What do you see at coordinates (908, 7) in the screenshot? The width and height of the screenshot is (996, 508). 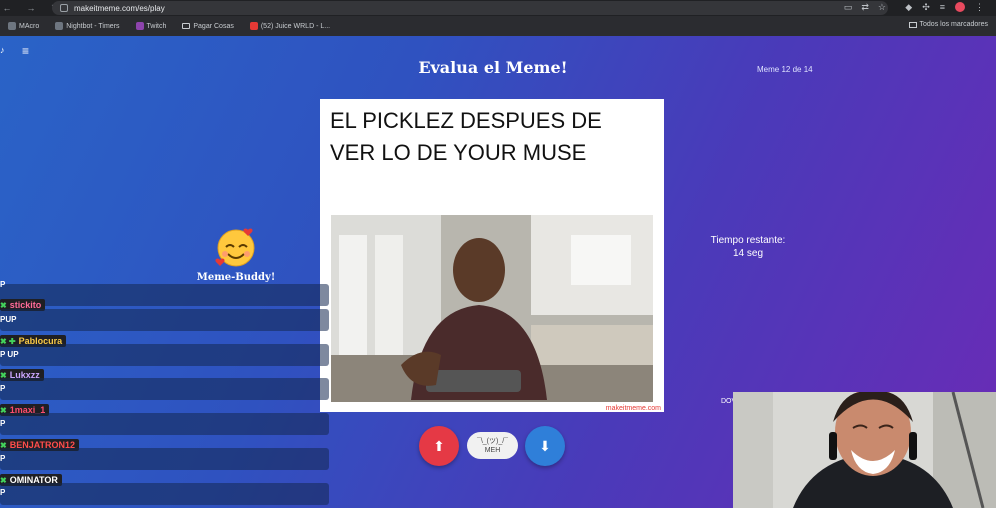 I see `extension-icon: ◆` at bounding box center [908, 7].